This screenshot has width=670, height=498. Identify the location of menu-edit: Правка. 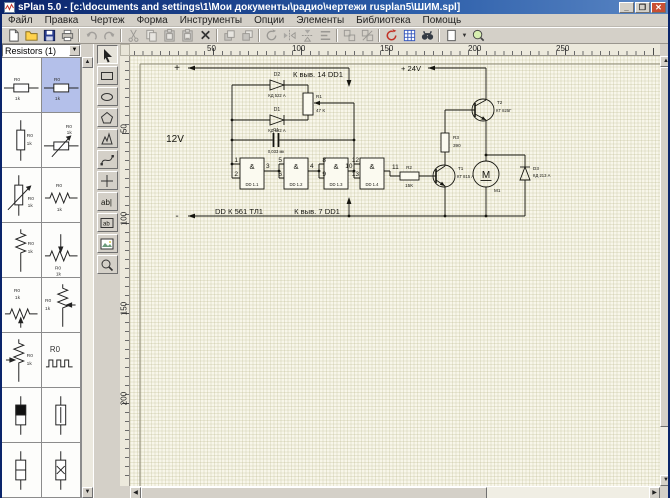
(62, 20).